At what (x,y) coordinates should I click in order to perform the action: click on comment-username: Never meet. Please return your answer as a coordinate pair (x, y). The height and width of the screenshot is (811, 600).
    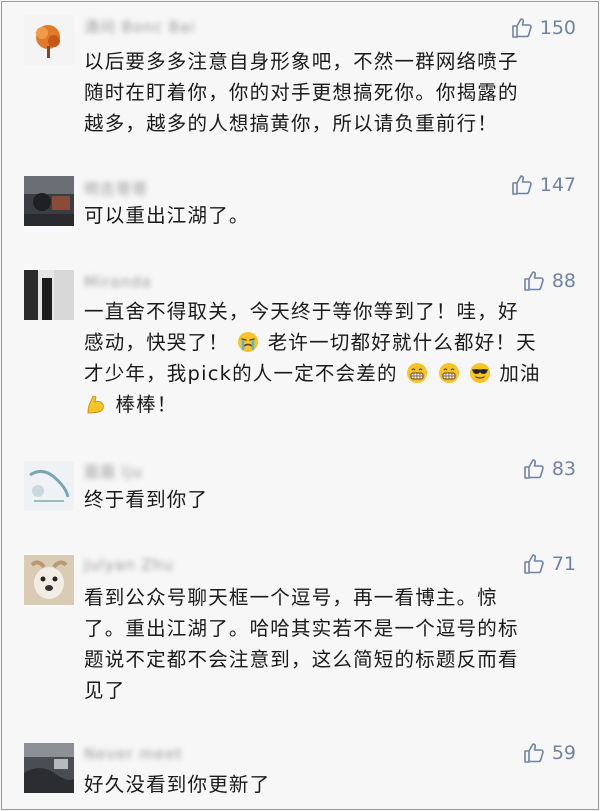
    Looking at the image, I should click on (133, 754).